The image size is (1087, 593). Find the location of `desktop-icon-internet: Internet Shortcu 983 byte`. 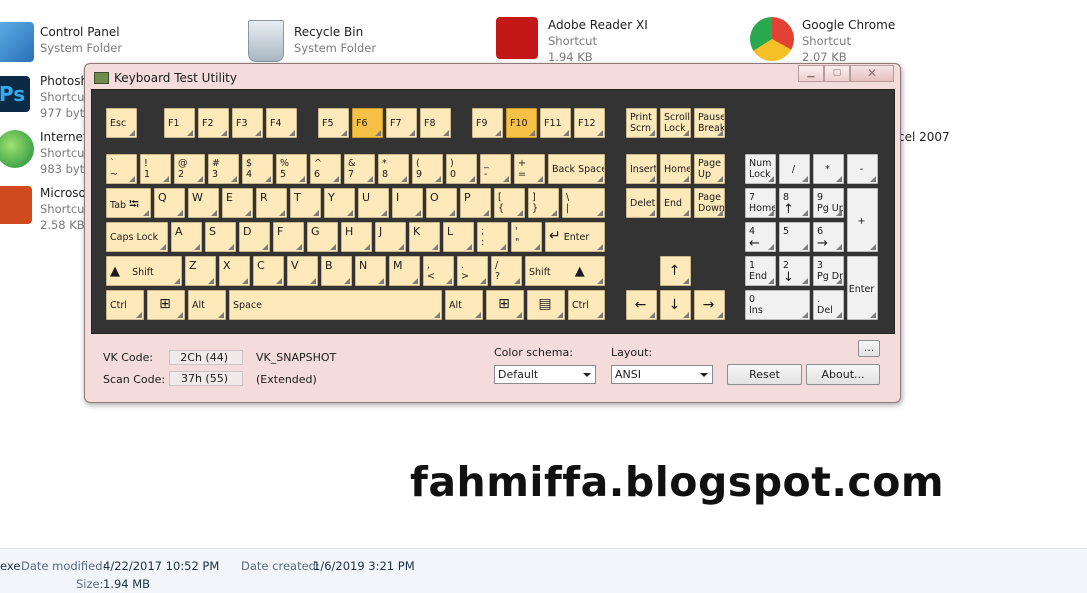

desktop-icon-internet: Internet Shortcu 983 byte is located at coordinates (45, 151).